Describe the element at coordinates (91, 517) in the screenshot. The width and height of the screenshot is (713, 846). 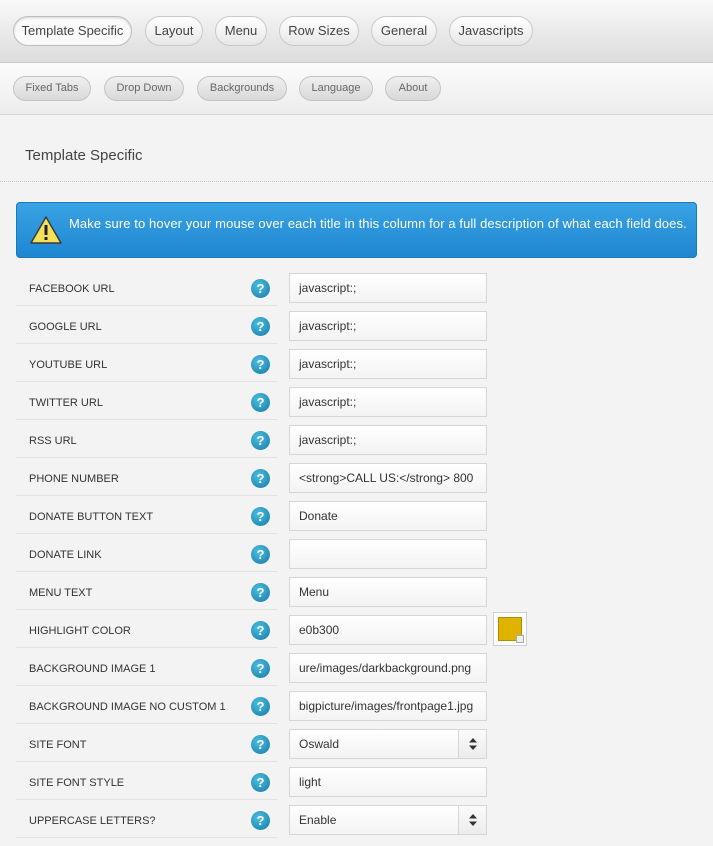
I see `field-label-donate-button-text: DONATE BUTTON TEXT` at that location.